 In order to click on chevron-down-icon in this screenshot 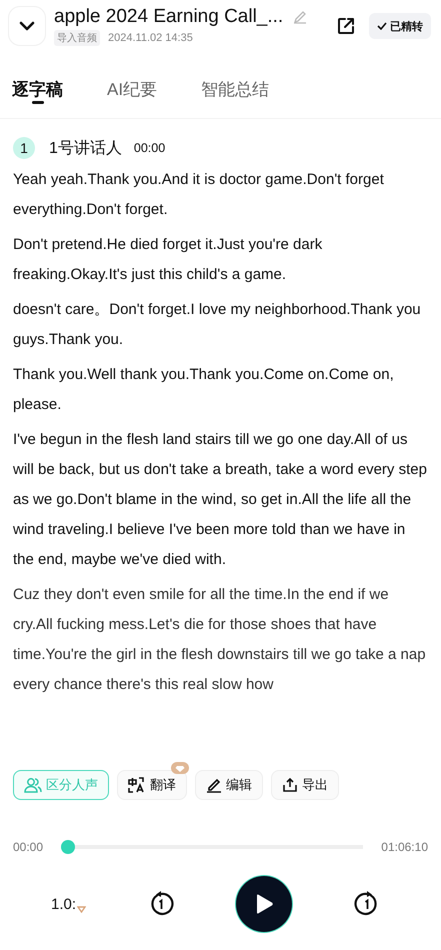, I will do `click(27, 26)`.